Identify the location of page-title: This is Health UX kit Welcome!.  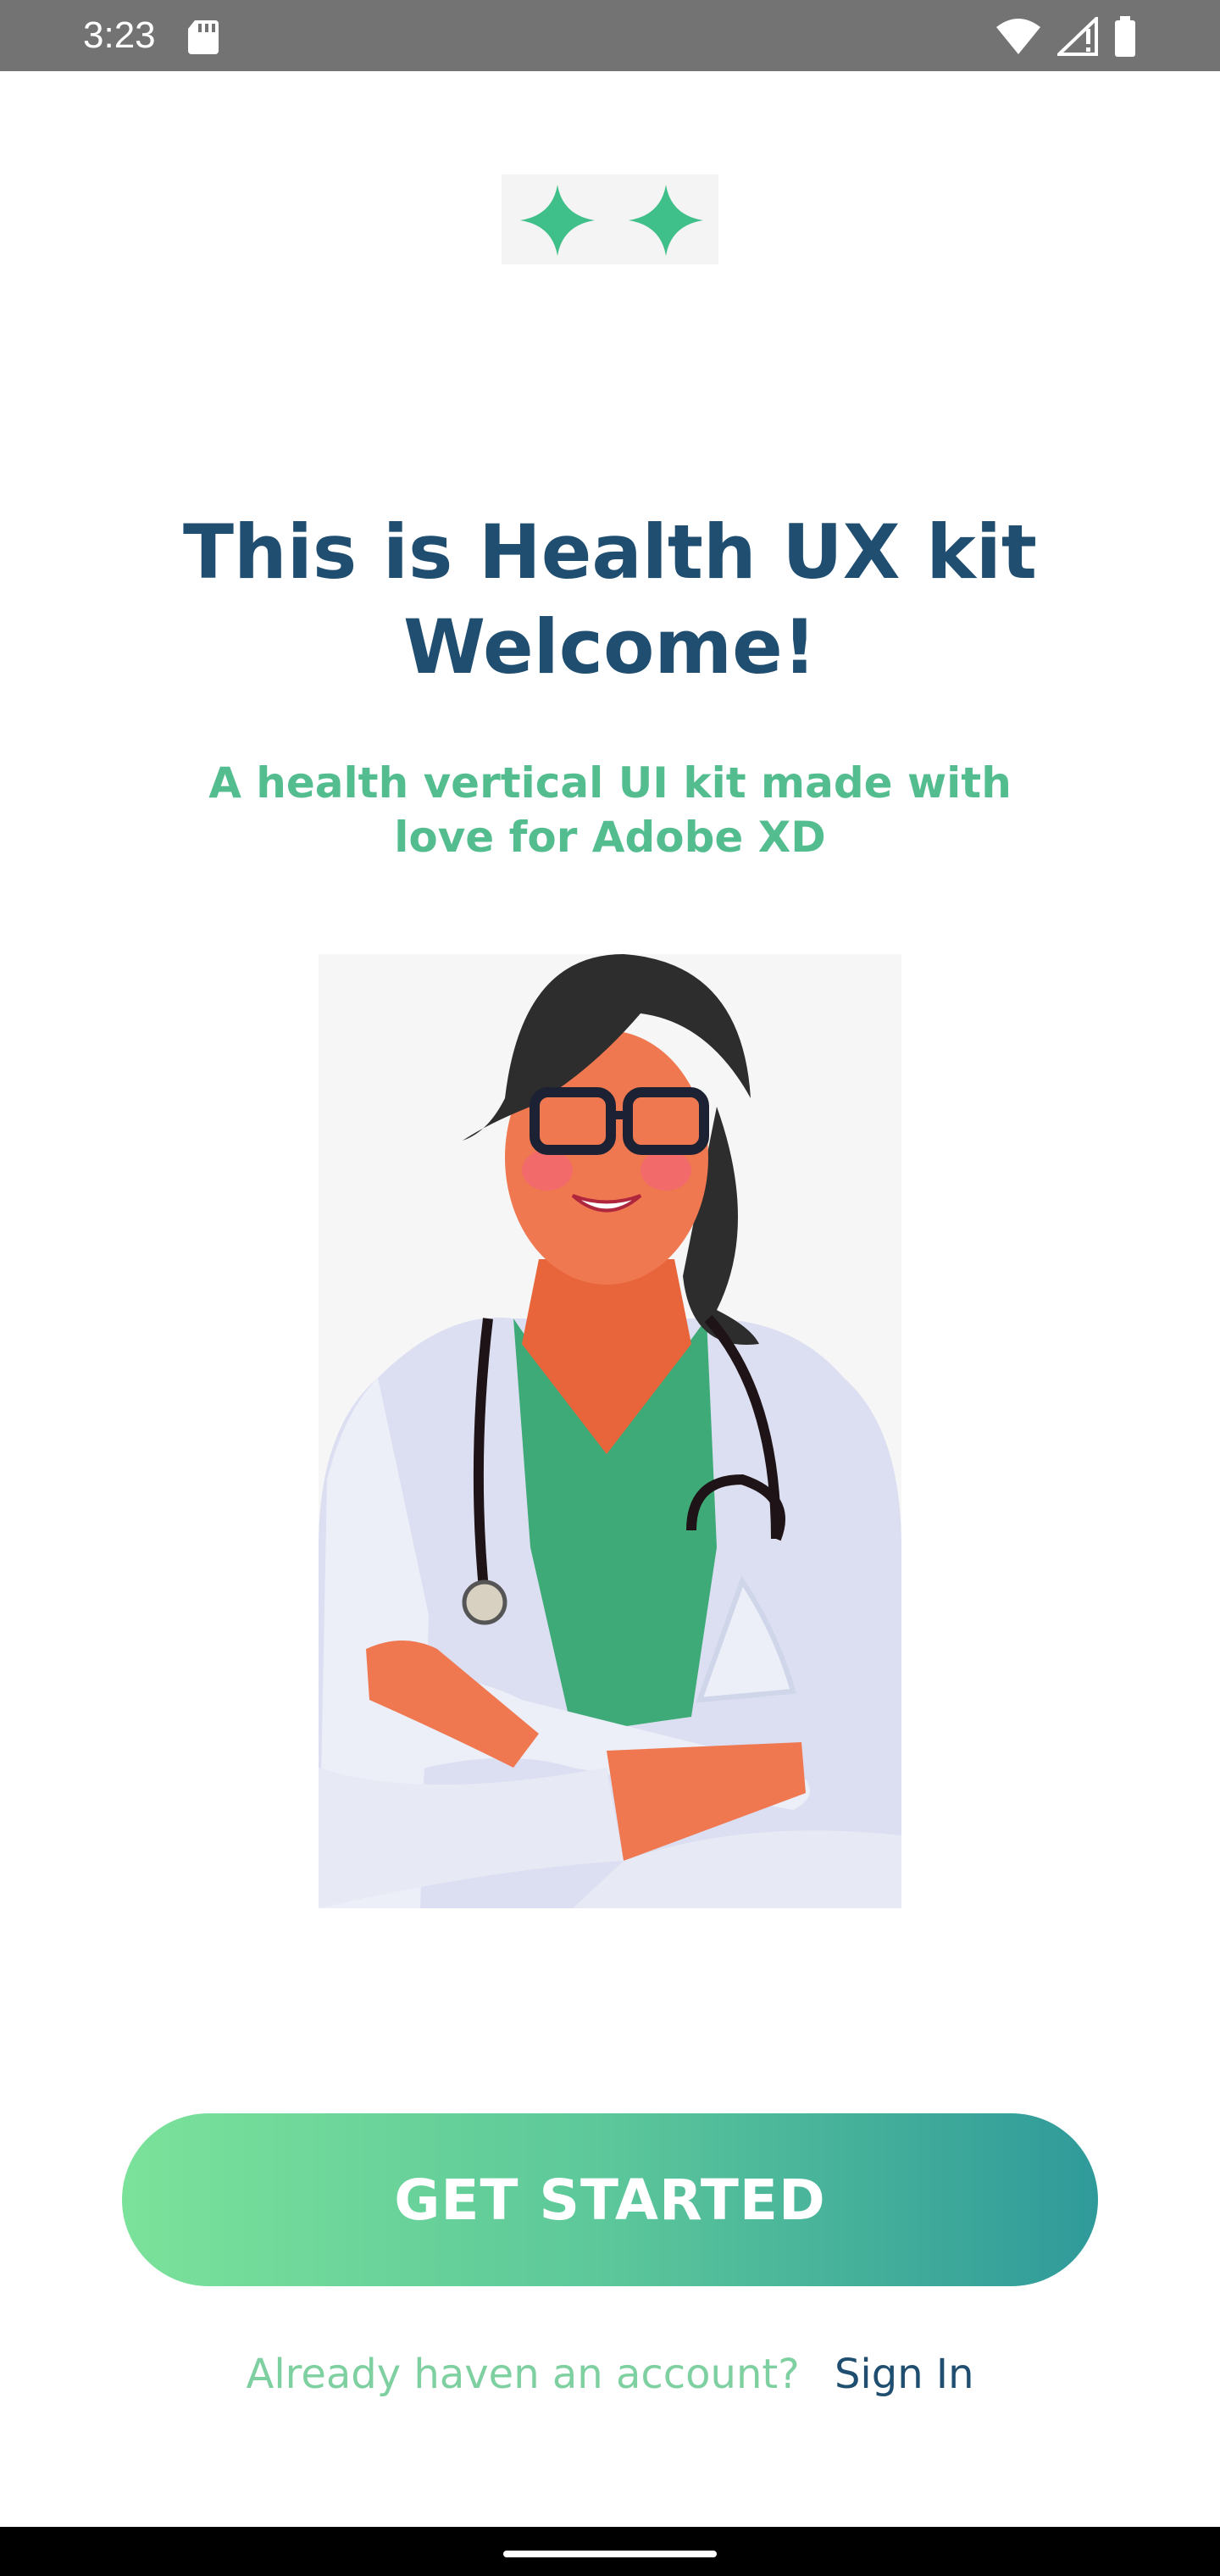
(610, 600).